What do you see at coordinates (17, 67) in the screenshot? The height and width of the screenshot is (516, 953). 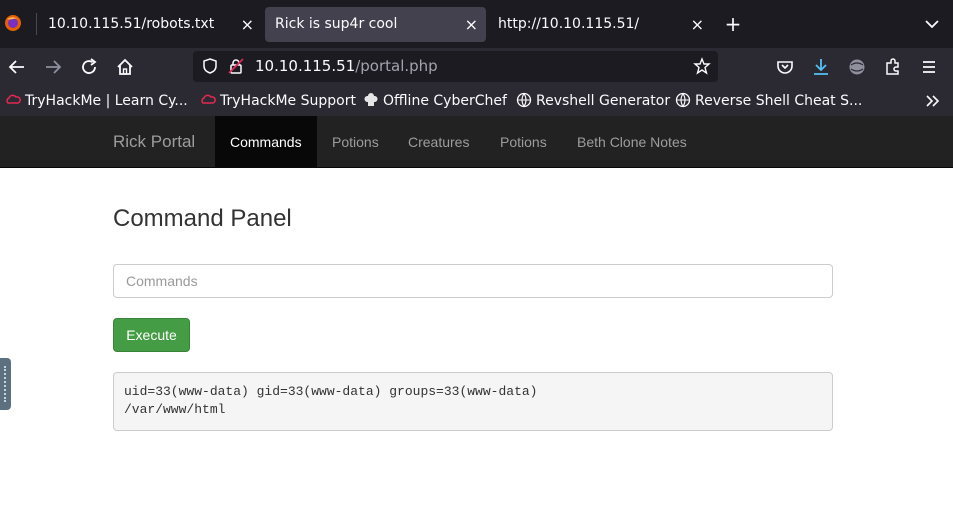 I see `back-arrow-icon` at bounding box center [17, 67].